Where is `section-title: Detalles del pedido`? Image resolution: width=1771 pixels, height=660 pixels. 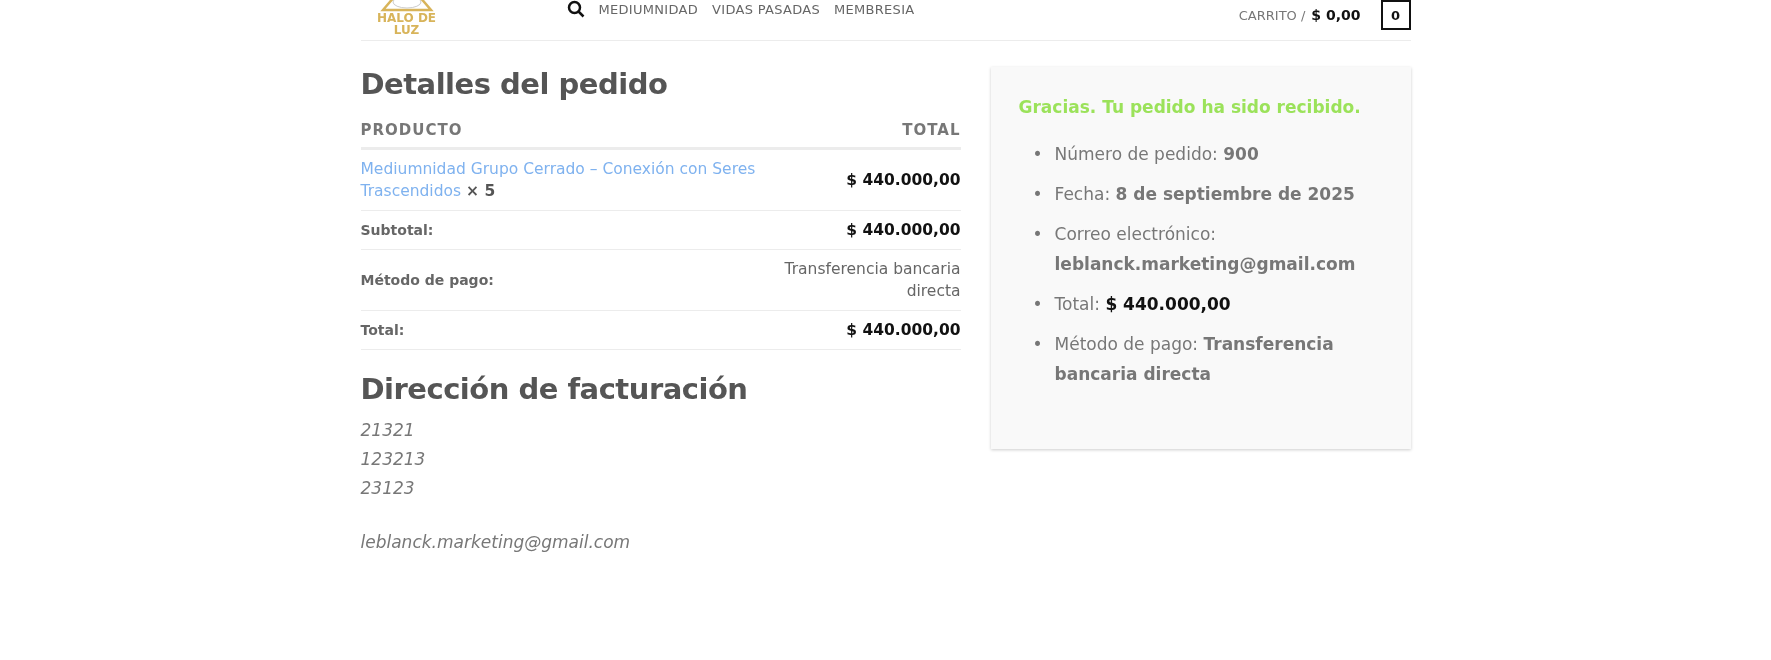
section-title: Detalles del pedido is located at coordinates (514, 84).